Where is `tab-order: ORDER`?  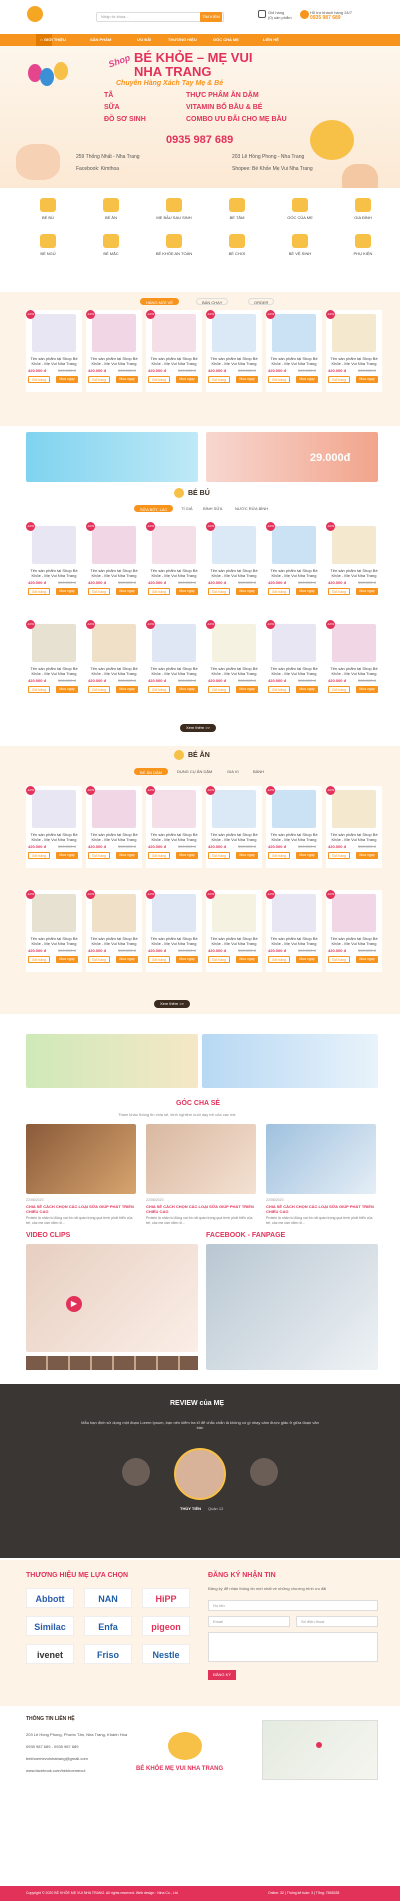 tab-order: ORDER is located at coordinates (261, 301).